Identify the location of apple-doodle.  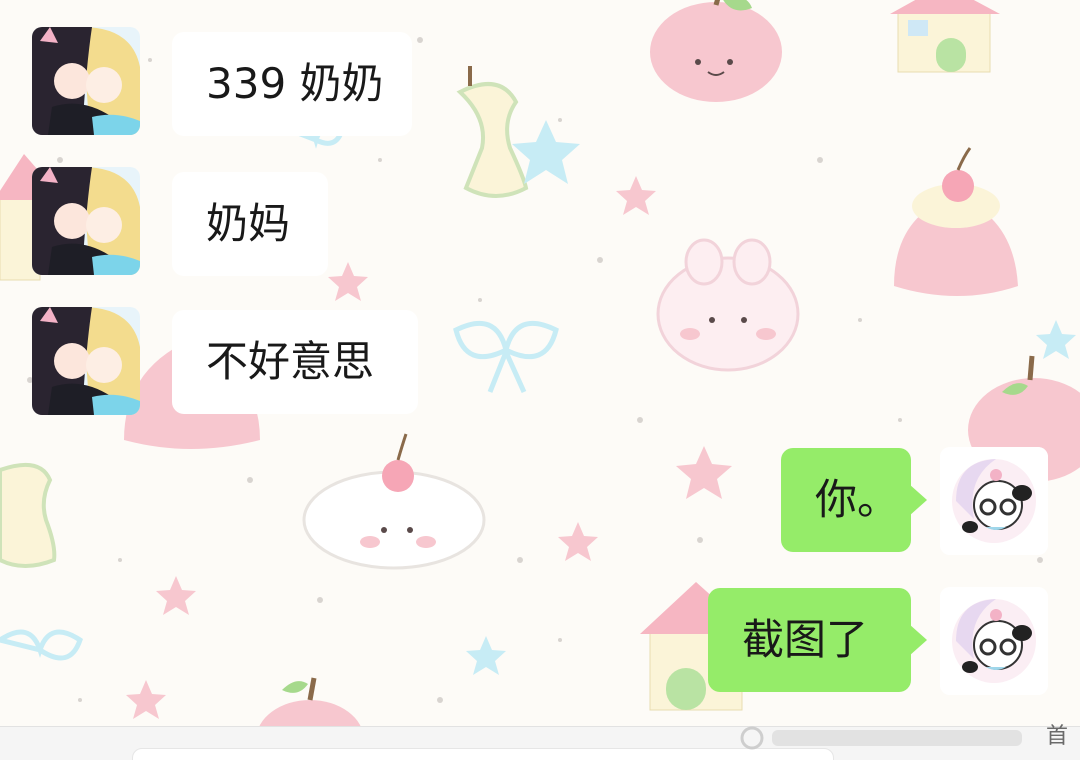
(716, 51).